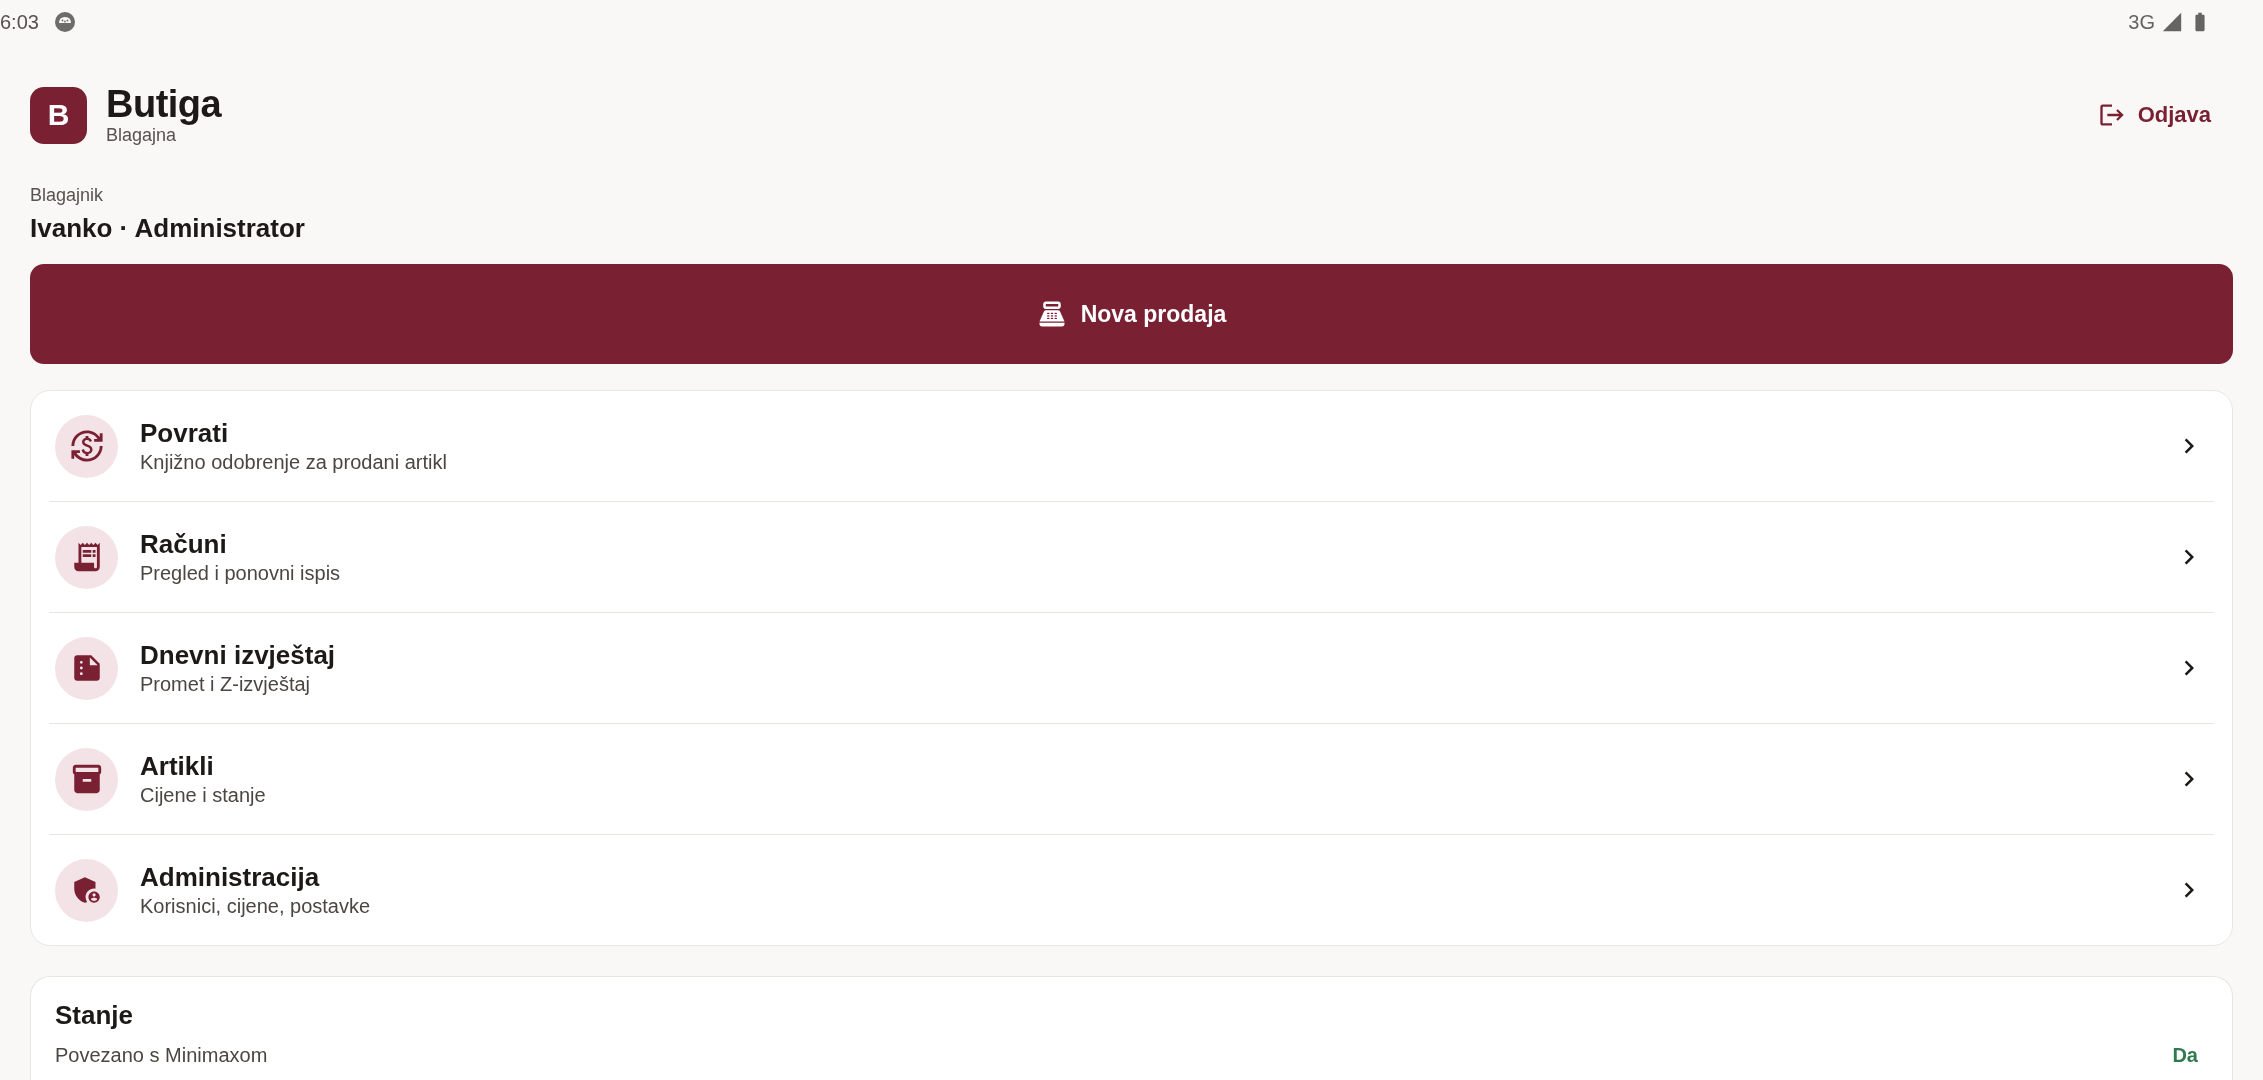 This screenshot has width=2263, height=1080. What do you see at coordinates (58, 115) in the screenshot?
I see `app-logo: B` at bounding box center [58, 115].